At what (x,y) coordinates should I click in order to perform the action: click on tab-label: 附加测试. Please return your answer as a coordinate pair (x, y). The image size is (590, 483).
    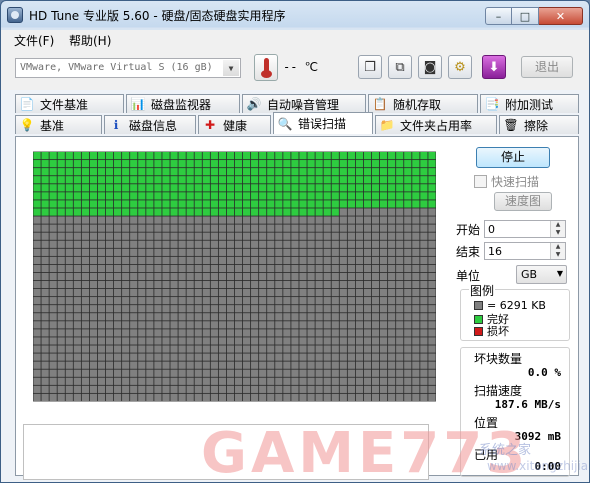
    Looking at the image, I should click on (529, 104).